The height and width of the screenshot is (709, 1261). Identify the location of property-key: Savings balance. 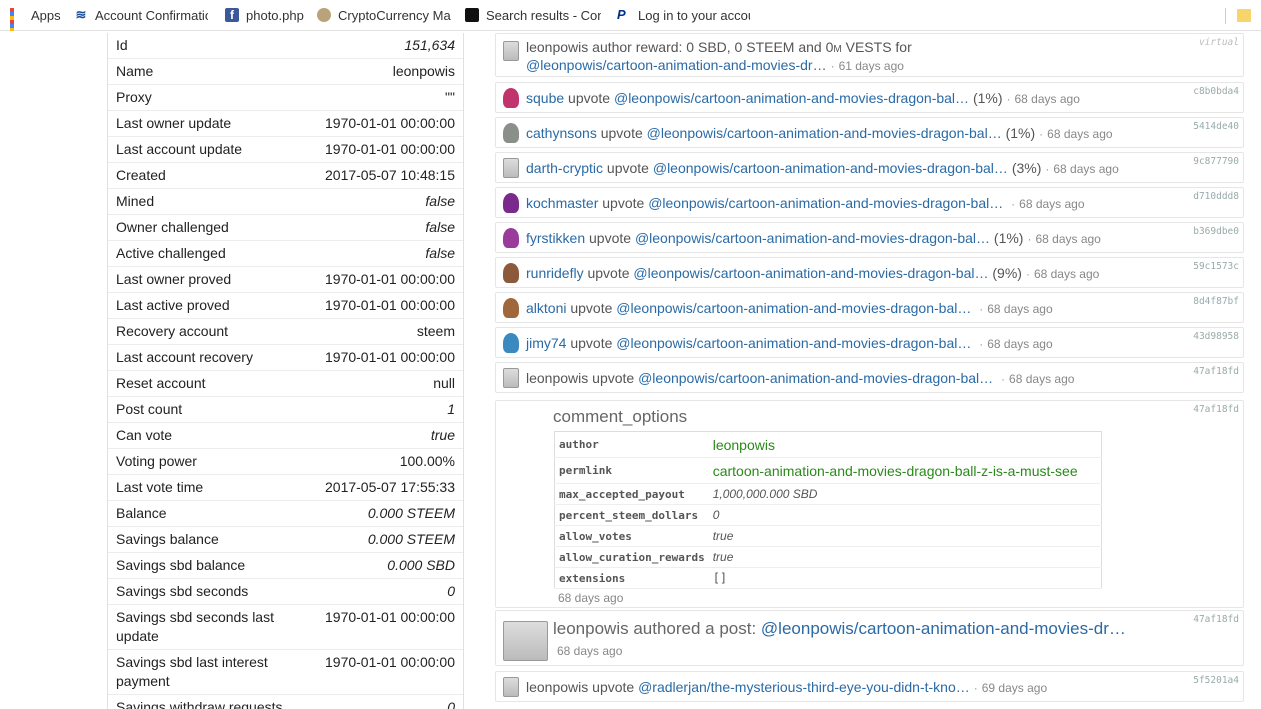
(205, 539).